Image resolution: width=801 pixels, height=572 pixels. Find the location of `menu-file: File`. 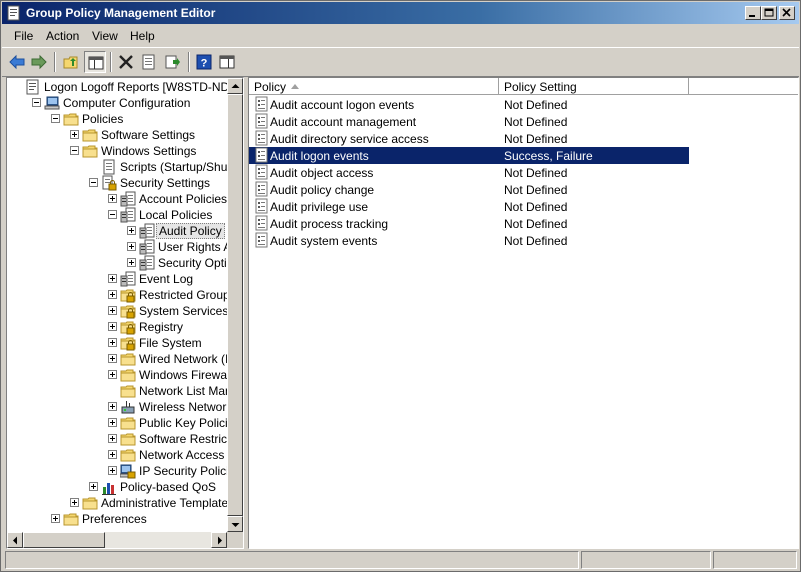

menu-file: File is located at coordinates (23, 36).